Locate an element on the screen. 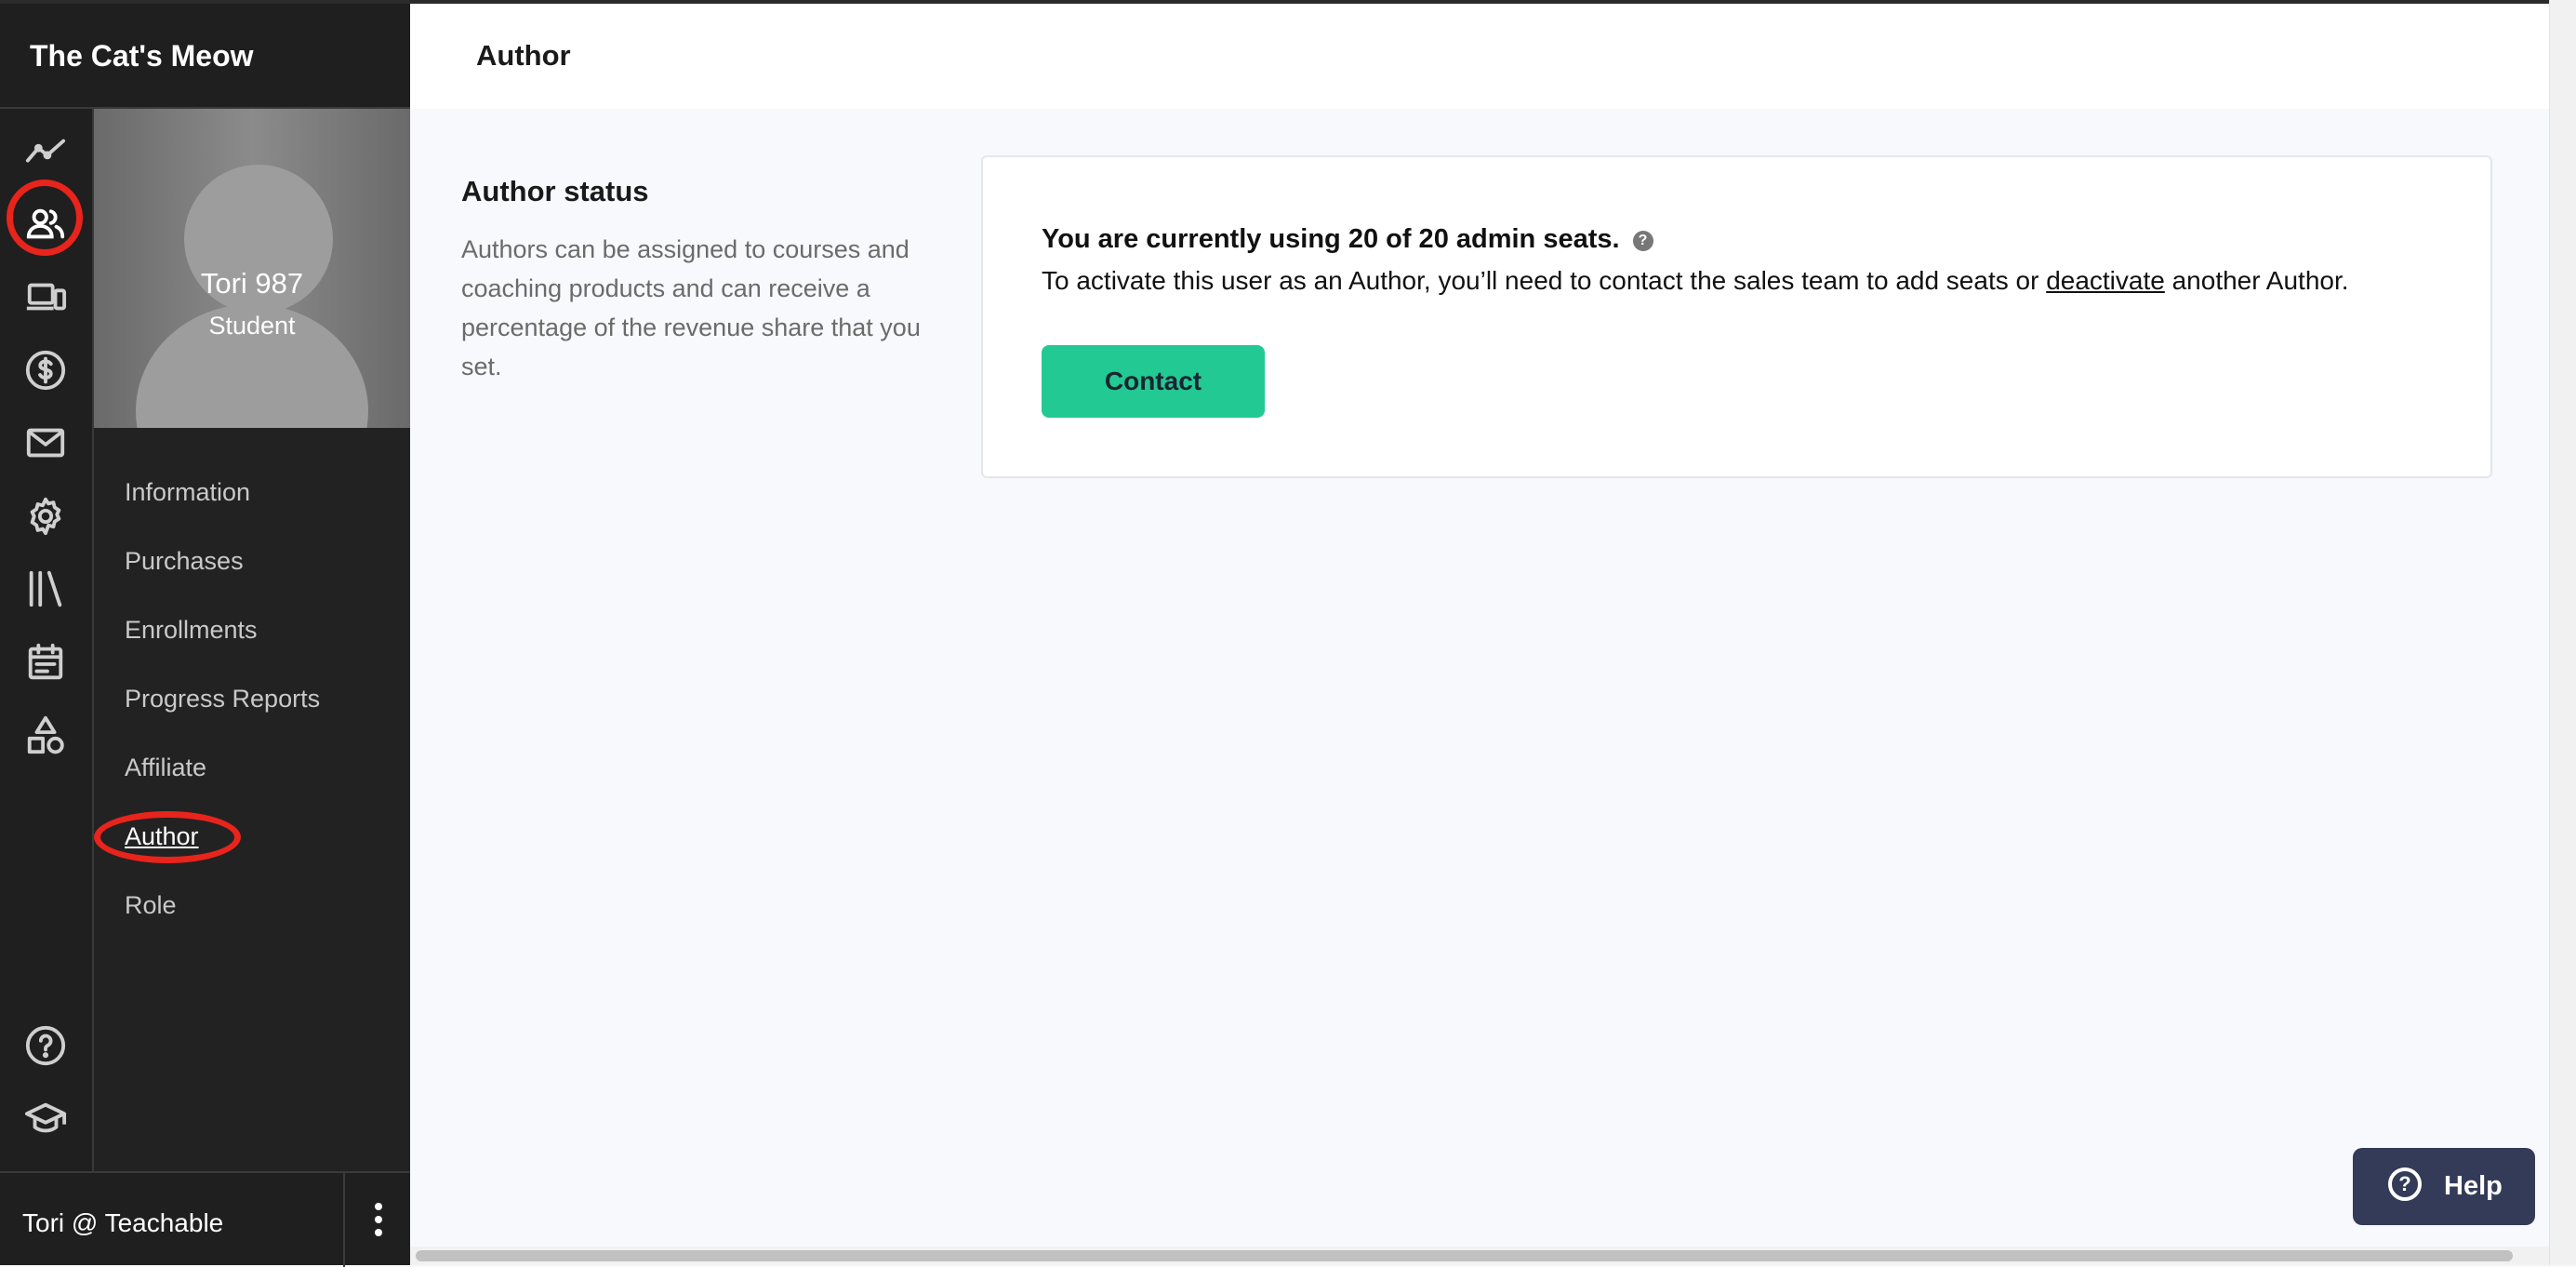  subnav-item-information: Information is located at coordinates (187, 493).